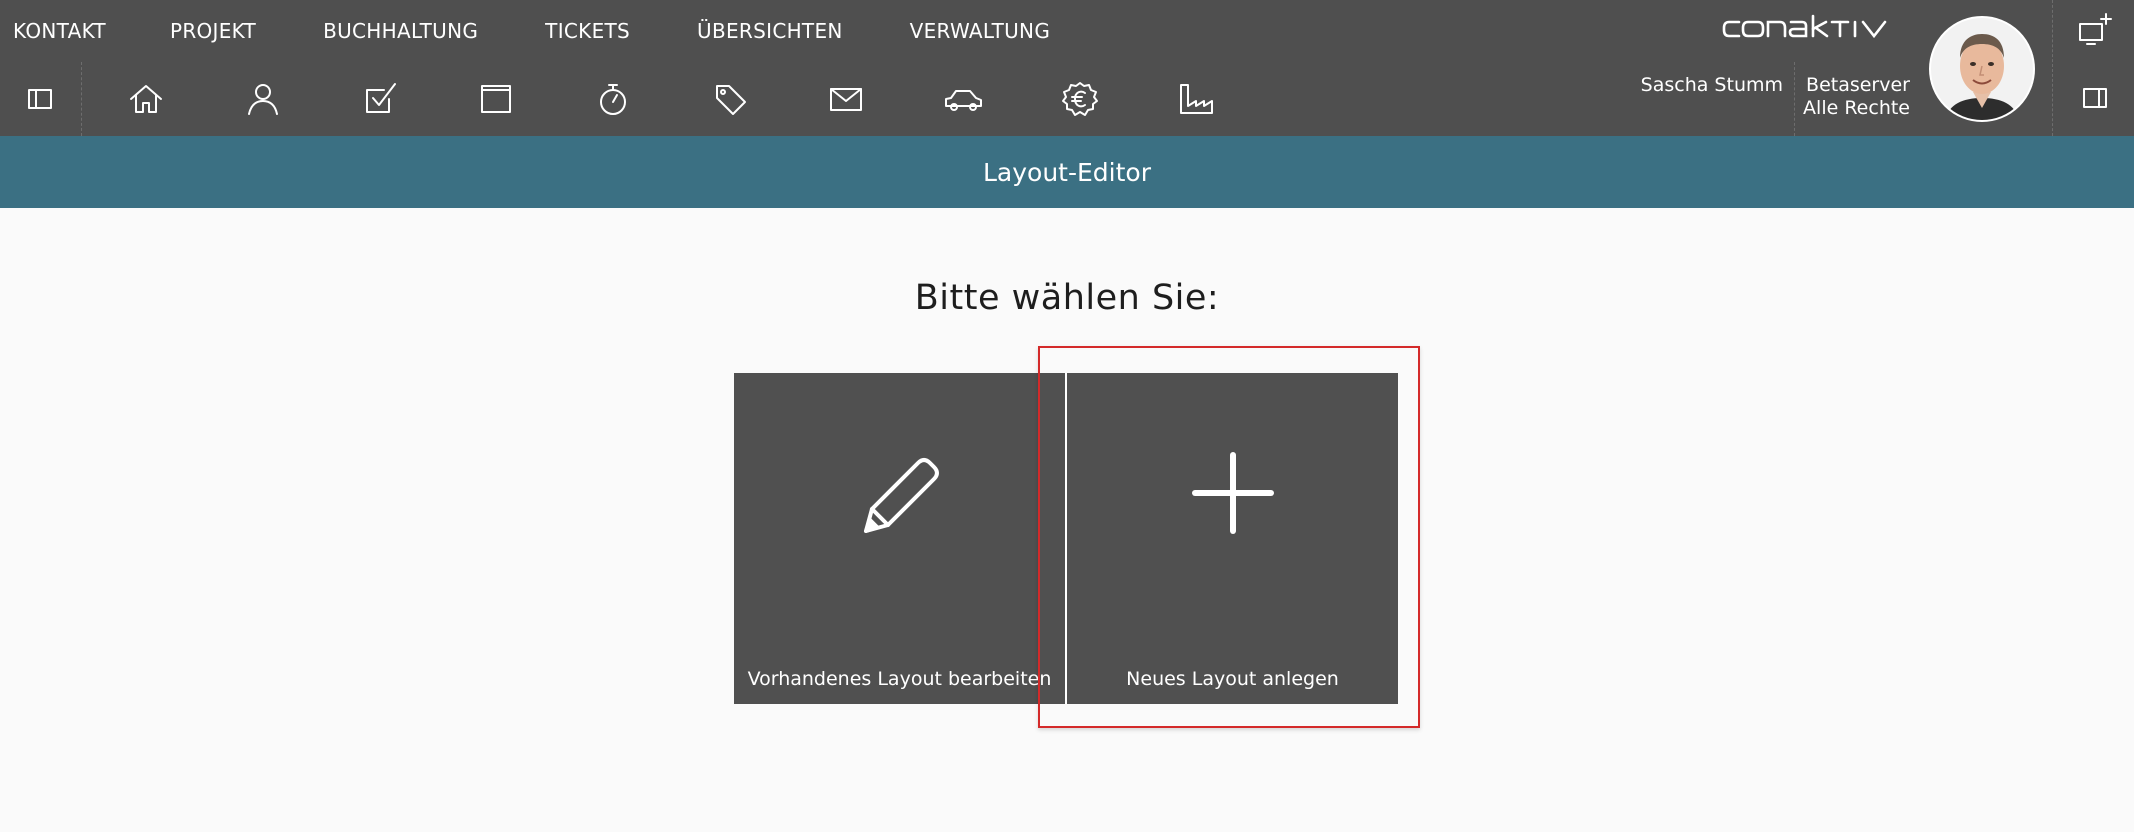 The height and width of the screenshot is (832, 2134). I want to click on home-icon, so click(146, 99).